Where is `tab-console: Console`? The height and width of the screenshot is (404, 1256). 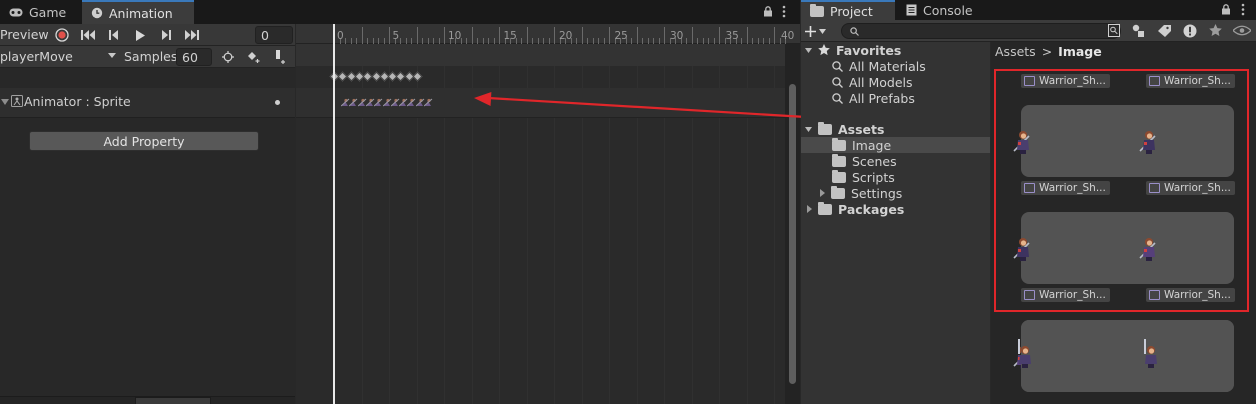
tab-console: Console is located at coordinates (941, 10).